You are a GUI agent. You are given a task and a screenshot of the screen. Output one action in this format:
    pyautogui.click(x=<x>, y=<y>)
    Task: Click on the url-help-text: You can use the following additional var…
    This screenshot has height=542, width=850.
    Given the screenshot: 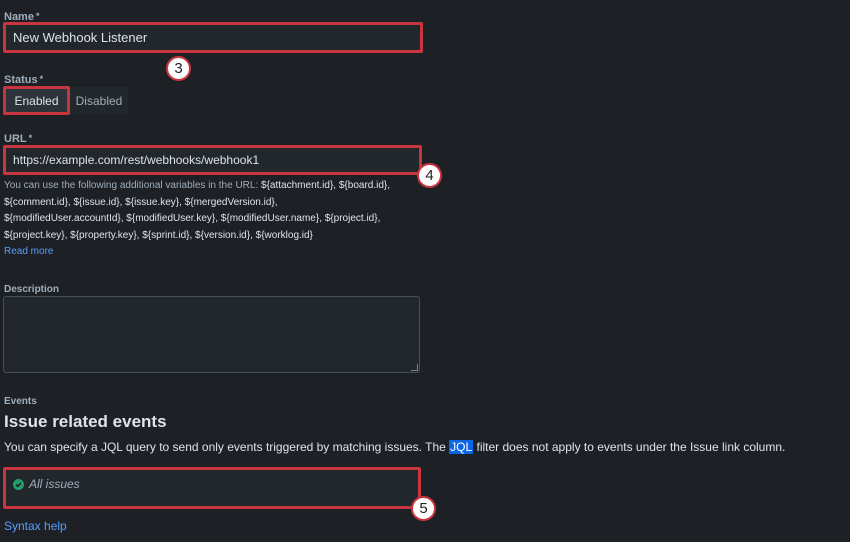 What is the action you would take?
    pyautogui.click(x=197, y=210)
    